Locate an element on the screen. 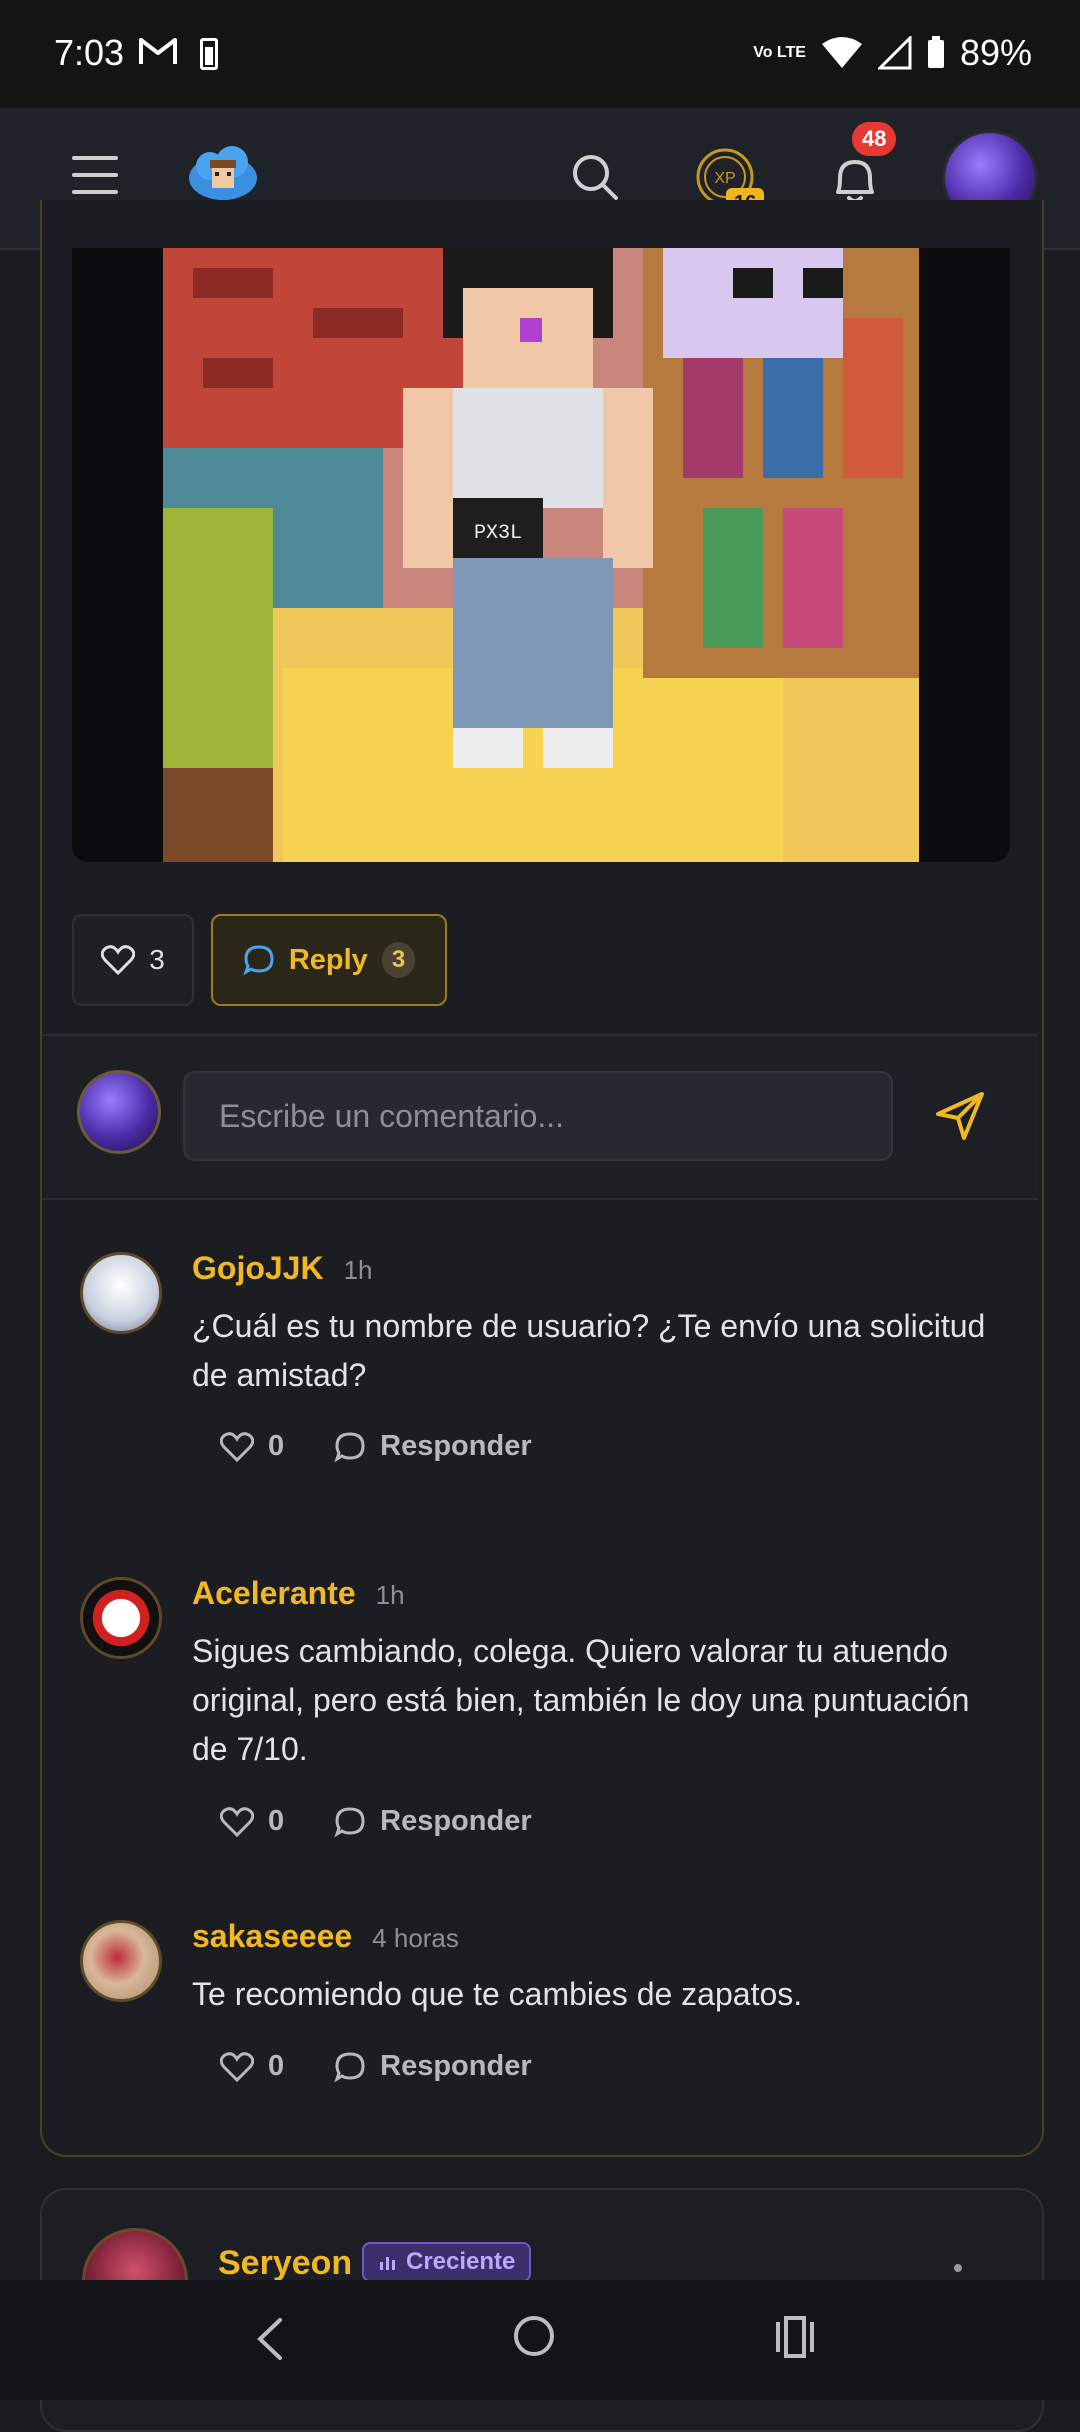 This screenshot has height=2432, width=1080. post-like-count: 3 is located at coordinates (157, 959).